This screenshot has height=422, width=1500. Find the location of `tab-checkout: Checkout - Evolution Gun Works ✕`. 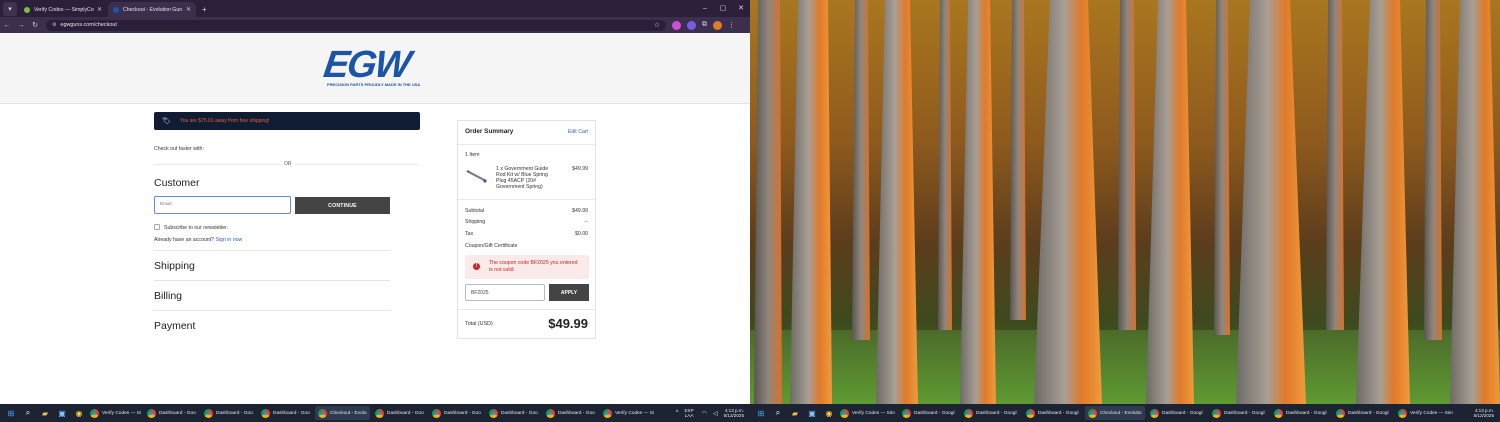

tab-checkout: Checkout - Evolution Gun Works ✕ is located at coordinates (152, 9).